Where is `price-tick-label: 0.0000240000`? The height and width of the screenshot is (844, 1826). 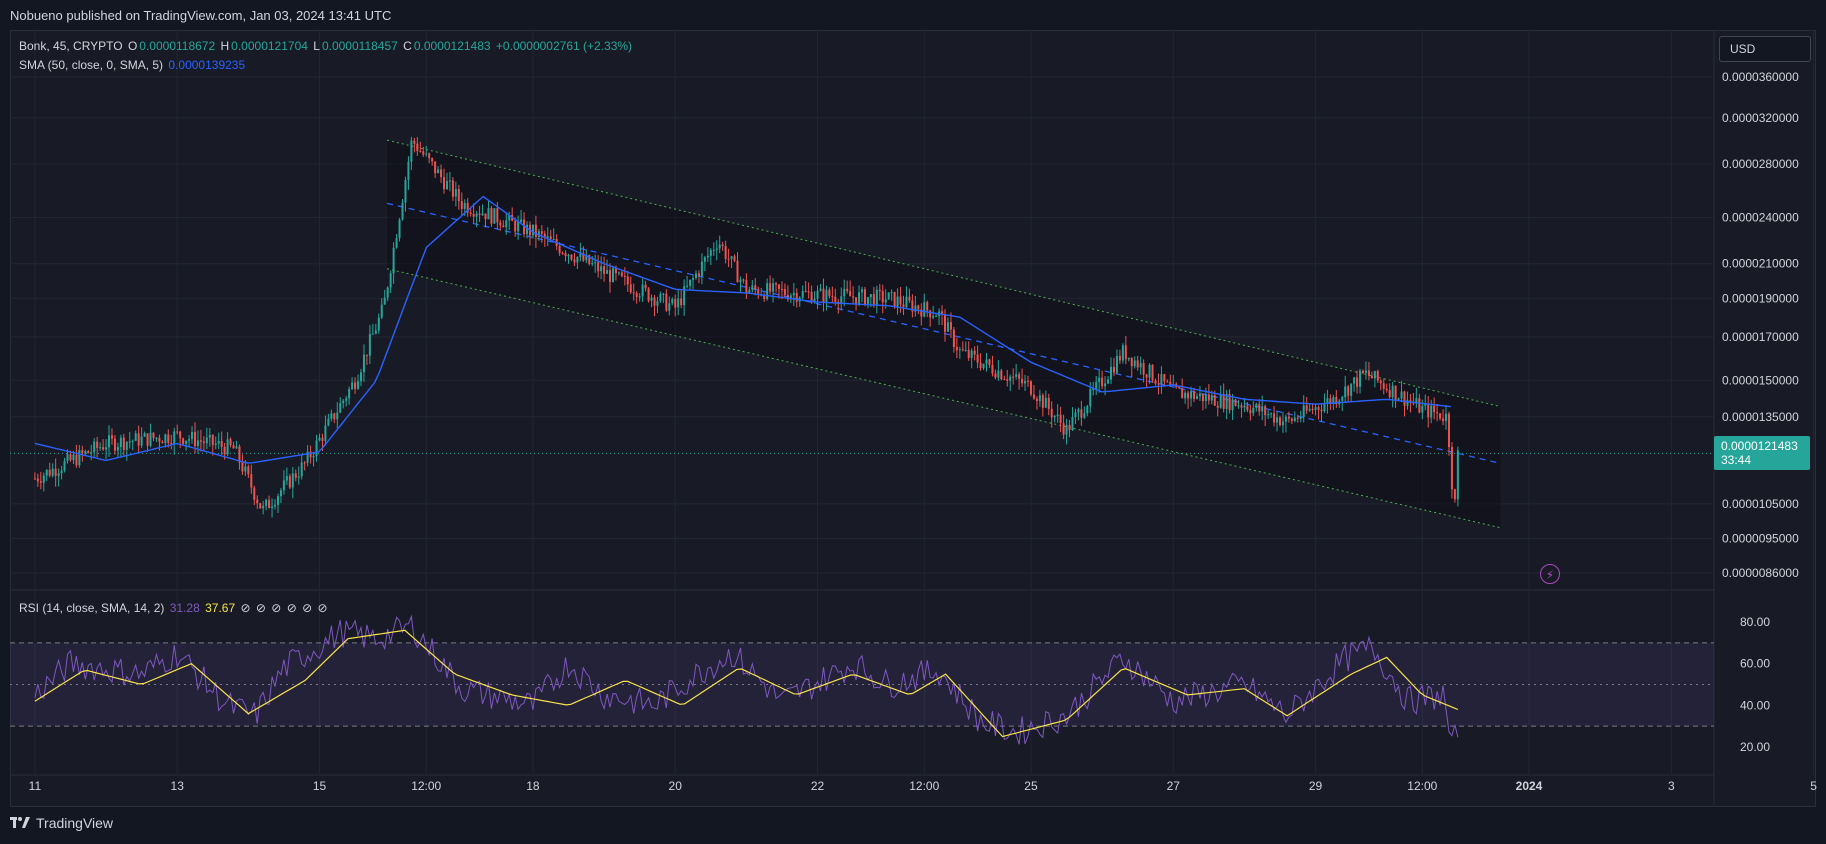
price-tick-label: 0.0000240000 is located at coordinates (1760, 217).